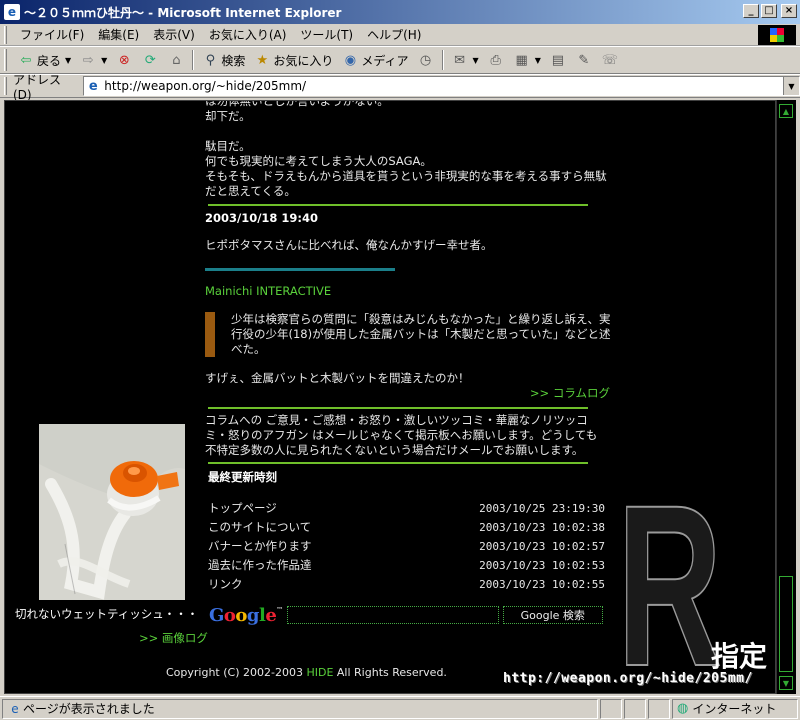  Describe the element at coordinates (15, 708) in the screenshot. I see `page-done-icon: e` at that location.